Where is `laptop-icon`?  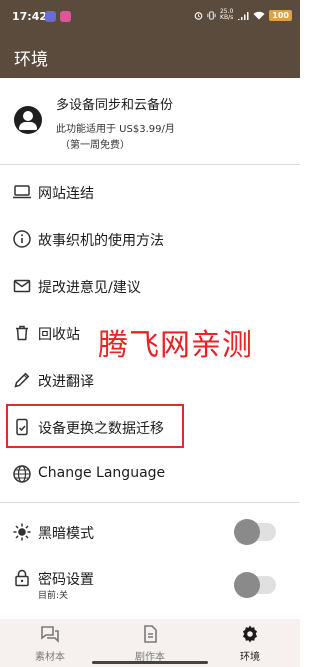
laptop-icon is located at coordinates (22, 192).